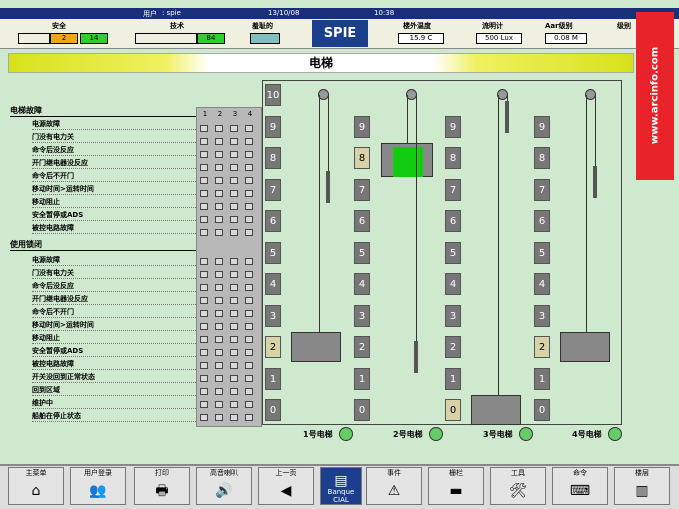  What do you see at coordinates (580, 486) in the screenshot?
I see `command-button: 命令 ⌨` at bounding box center [580, 486].